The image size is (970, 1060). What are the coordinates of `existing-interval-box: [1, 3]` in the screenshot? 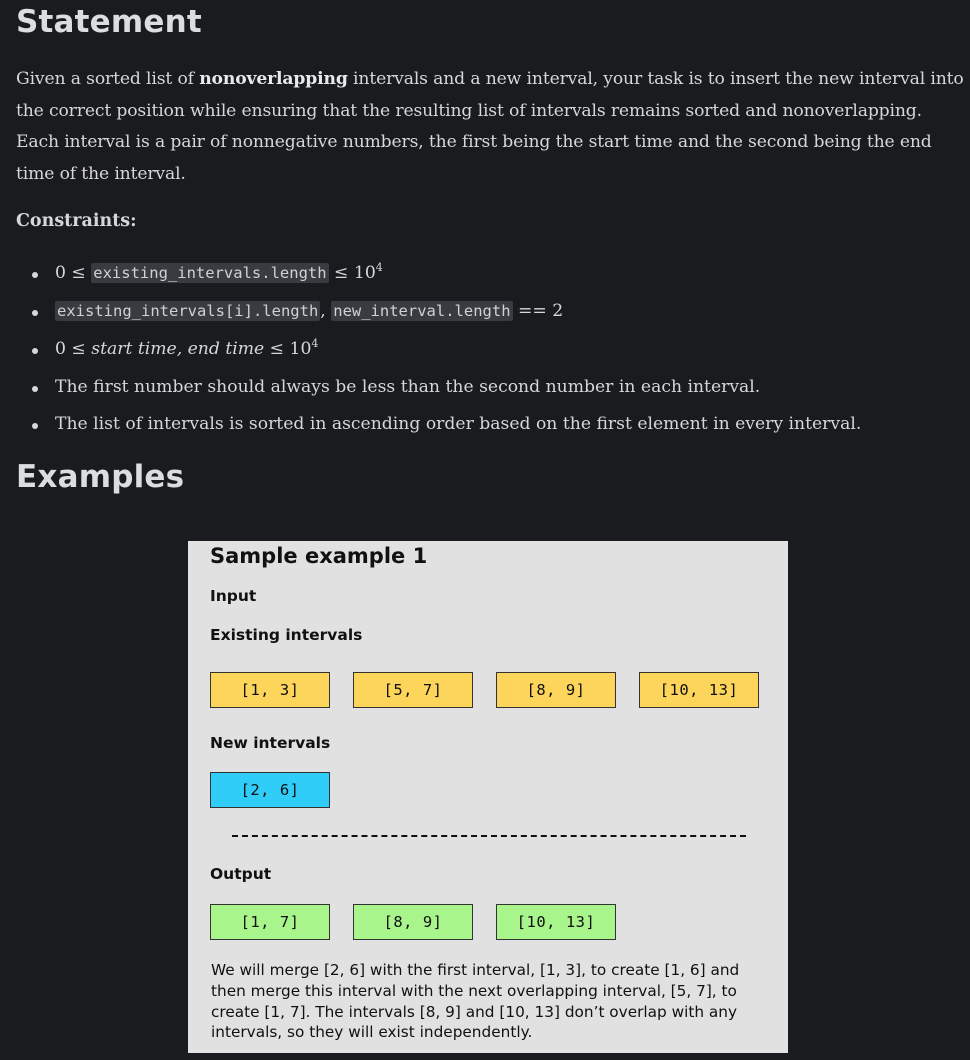 It's located at (270, 690).